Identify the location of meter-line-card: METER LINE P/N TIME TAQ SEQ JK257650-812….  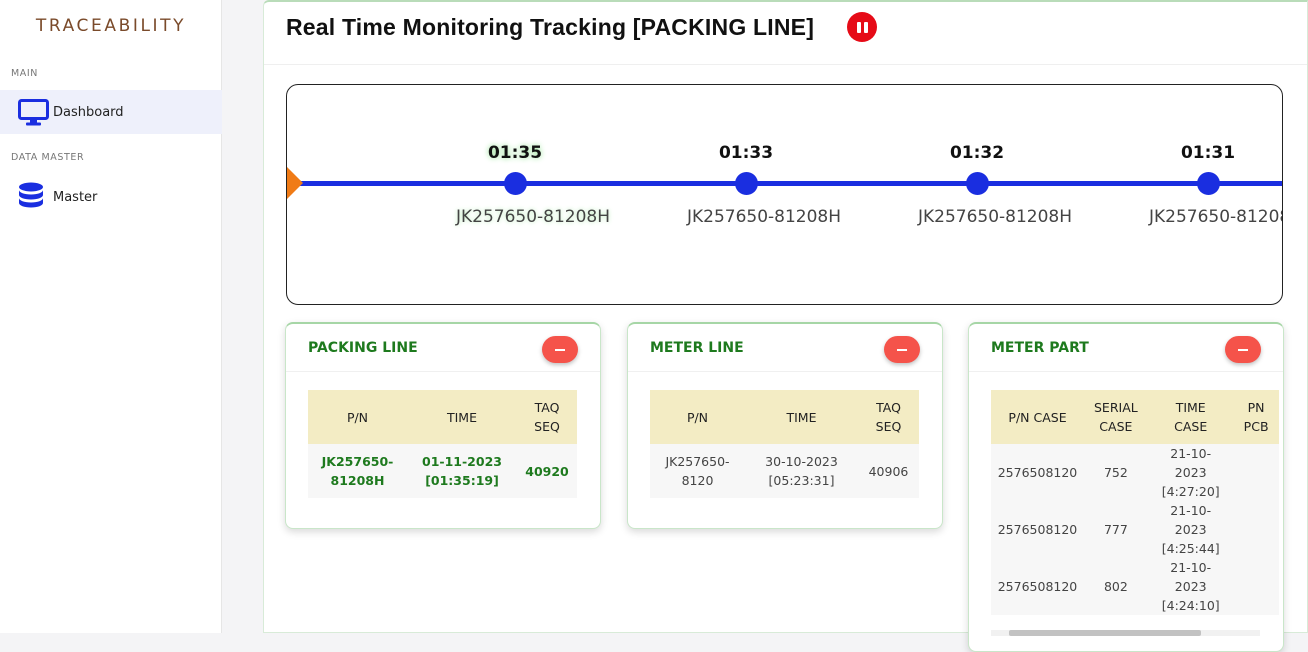
(785, 425).